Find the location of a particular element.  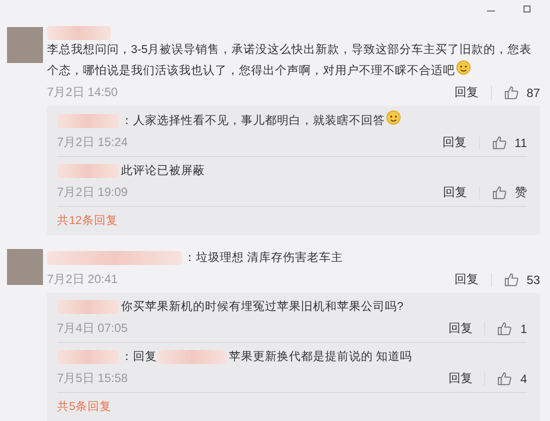

comment-text: ：人家选择性看不见，事儿都明白，就装瞎不回答 is located at coordinates (253, 121).